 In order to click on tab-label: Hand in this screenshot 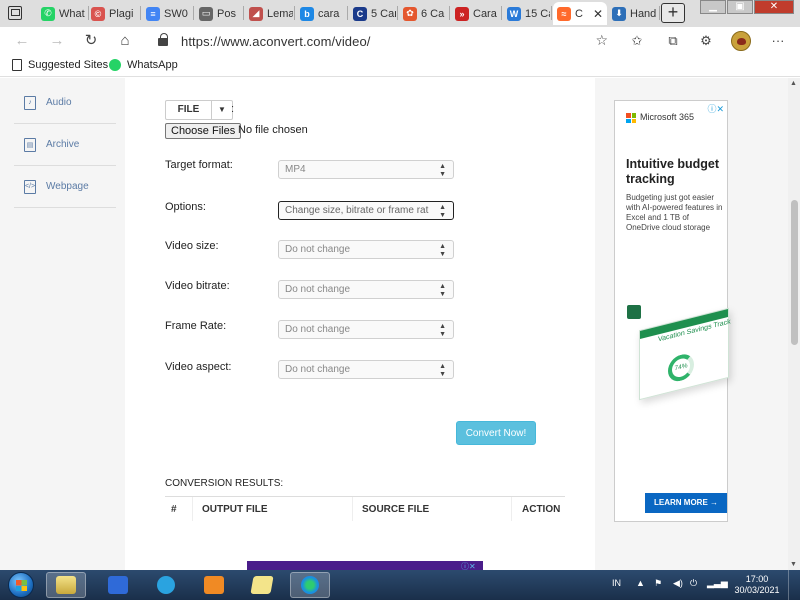, I will do `click(643, 13)`.